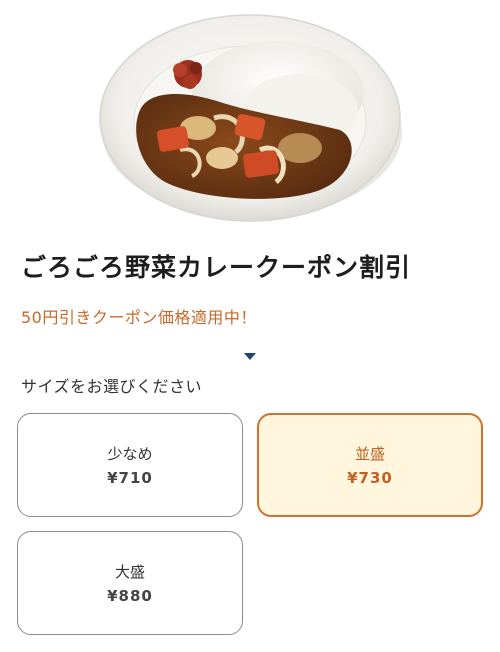 The height and width of the screenshot is (652, 500). What do you see at coordinates (139, 317) in the screenshot?
I see `coupon-promo-text: 50円引きクーポン価格適用中！` at bounding box center [139, 317].